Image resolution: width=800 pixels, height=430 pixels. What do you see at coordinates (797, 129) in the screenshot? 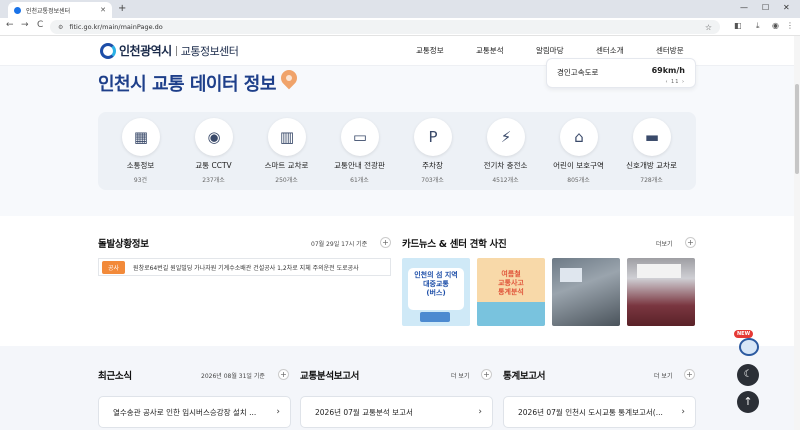
I see `scrollbar-thumb` at bounding box center [797, 129].